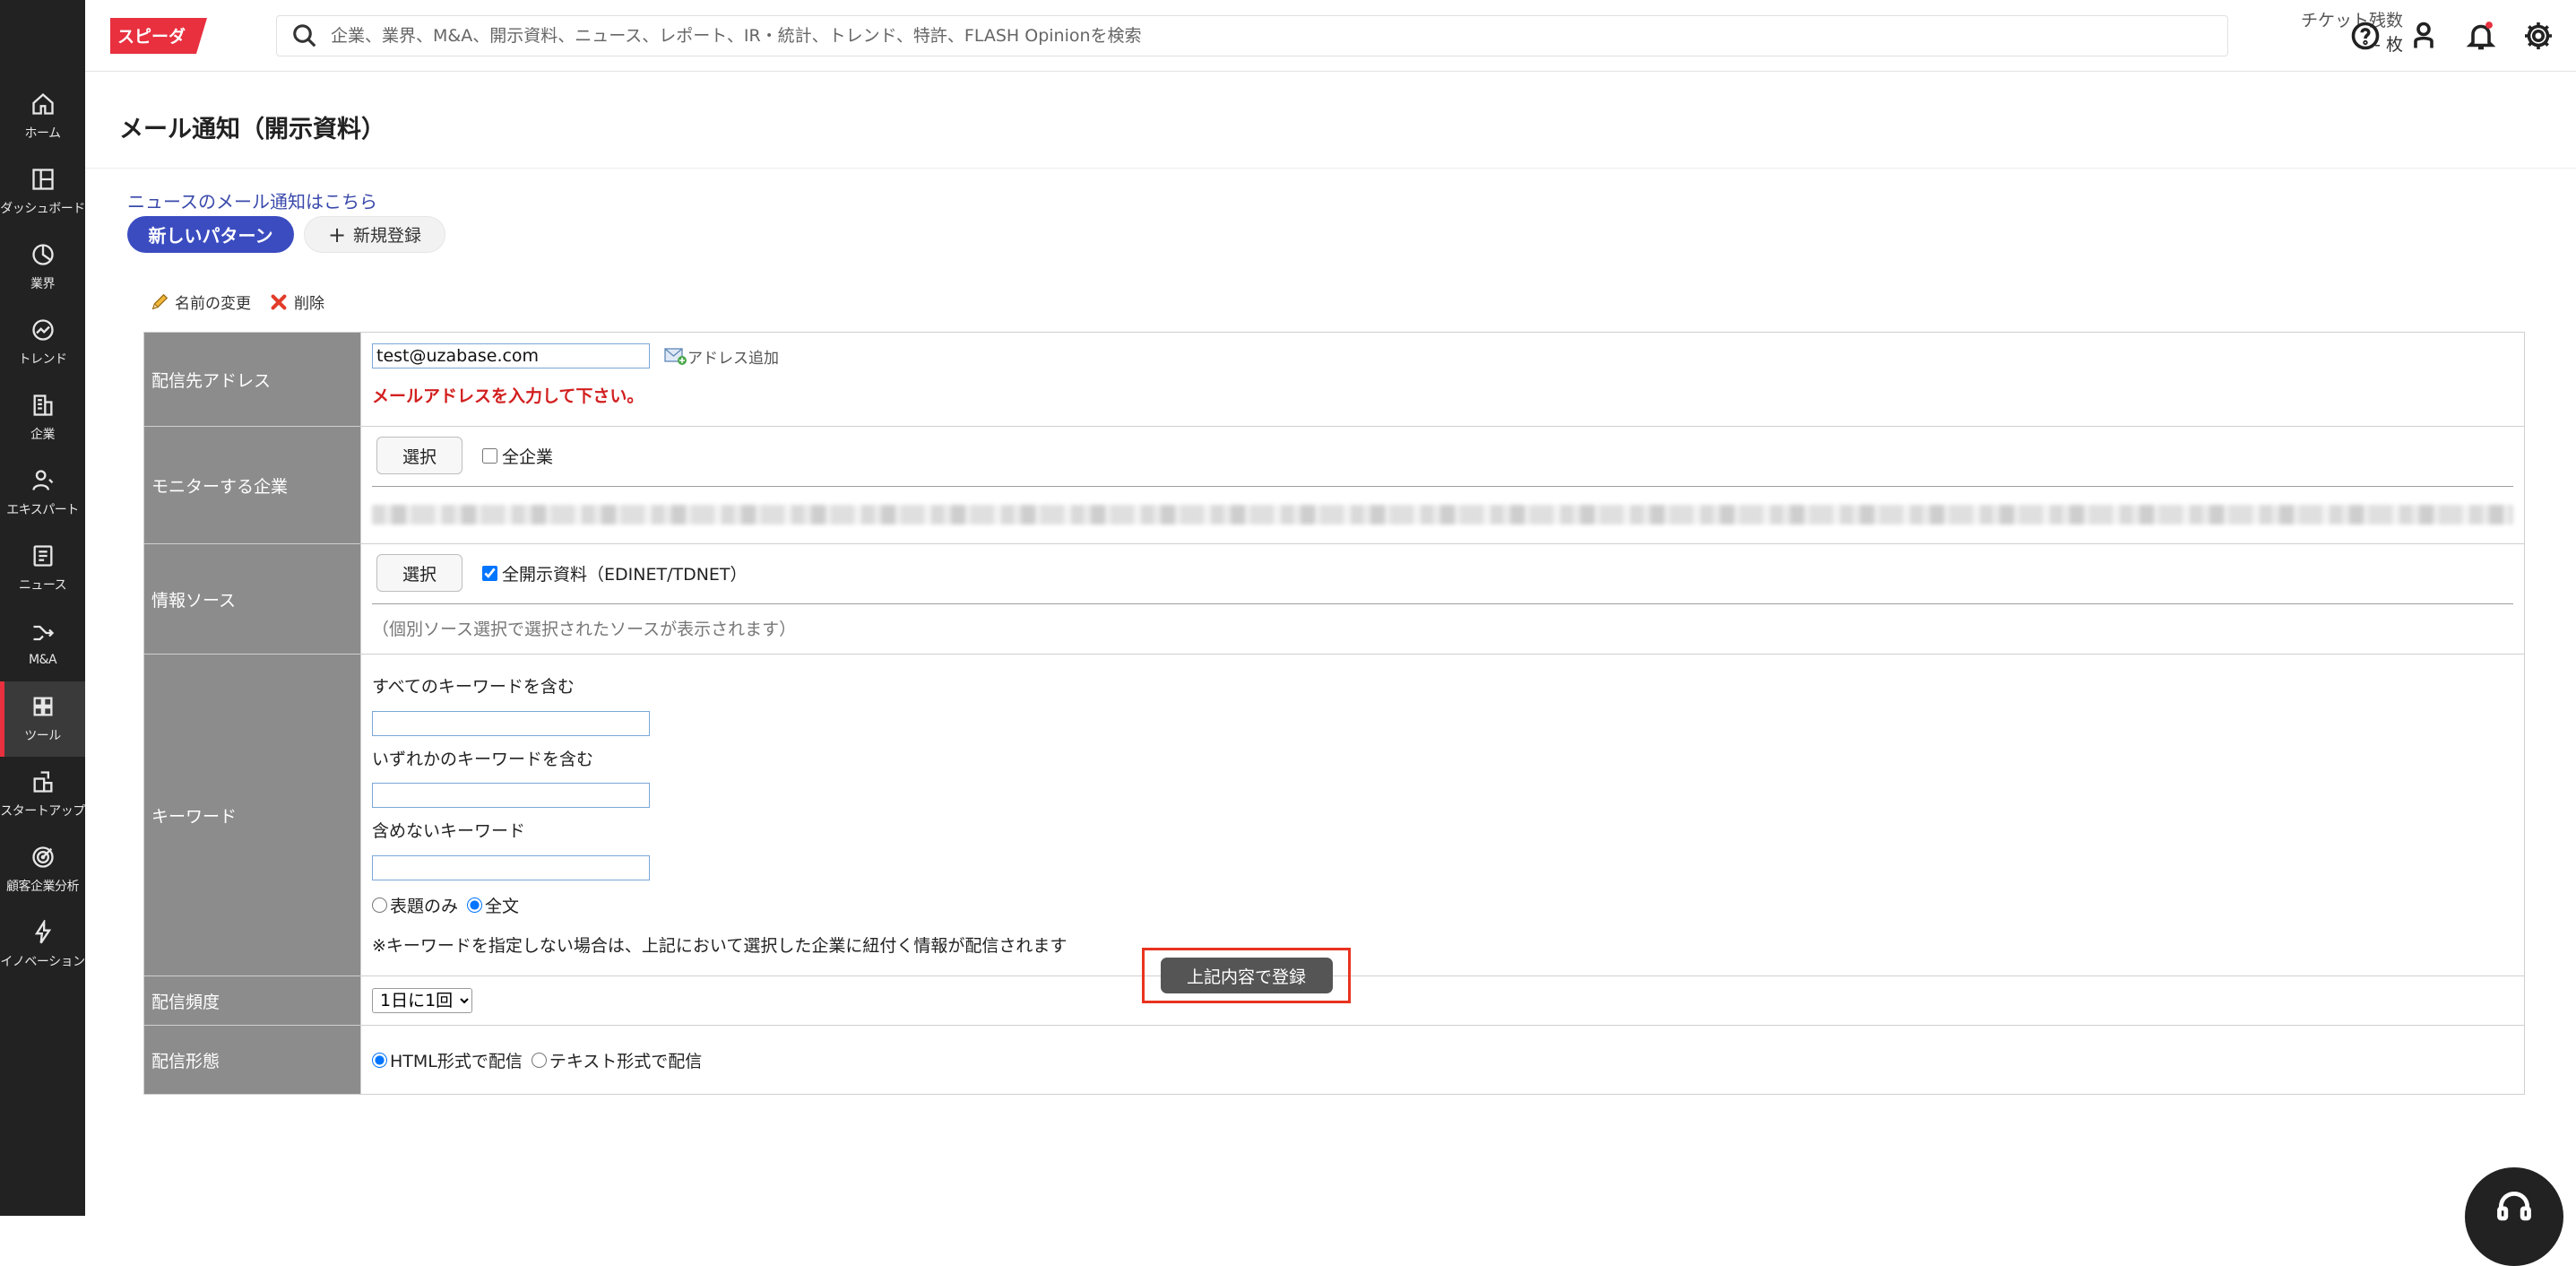 The height and width of the screenshot is (1266, 2576). Describe the element at coordinates (42, 660) in the screenshot. I see `sidebar-item-label: M&A` at that location.